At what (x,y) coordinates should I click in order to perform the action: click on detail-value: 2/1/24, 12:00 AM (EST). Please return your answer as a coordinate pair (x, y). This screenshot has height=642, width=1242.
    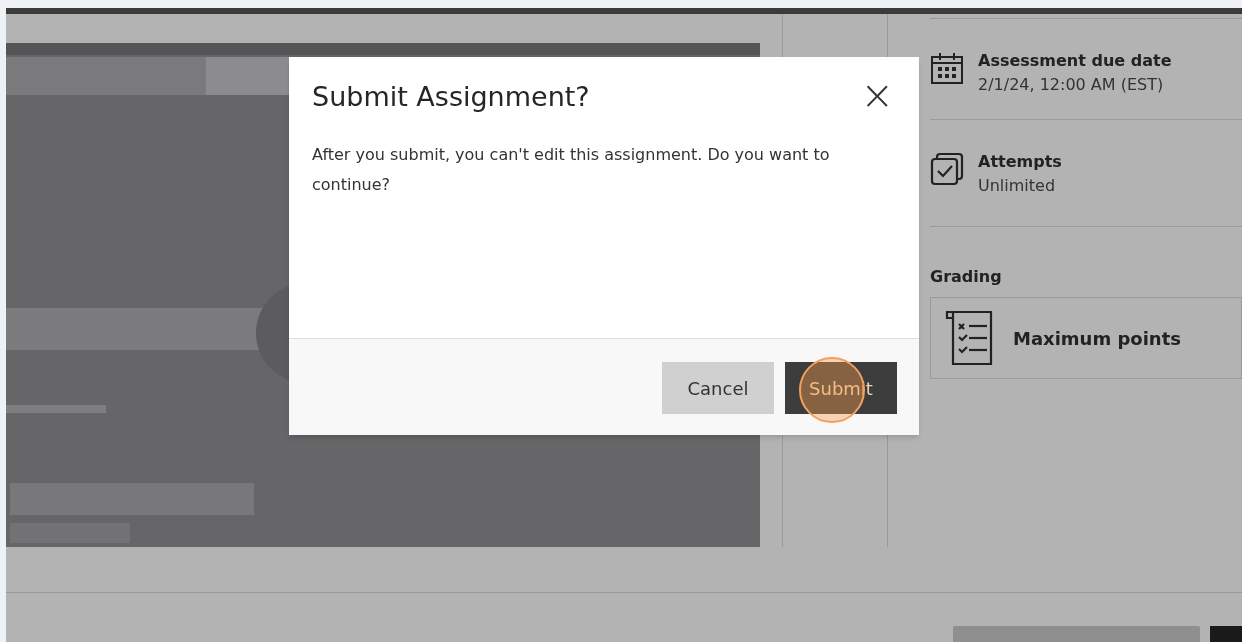
    Looking at the image, I should click on (1071, 85).